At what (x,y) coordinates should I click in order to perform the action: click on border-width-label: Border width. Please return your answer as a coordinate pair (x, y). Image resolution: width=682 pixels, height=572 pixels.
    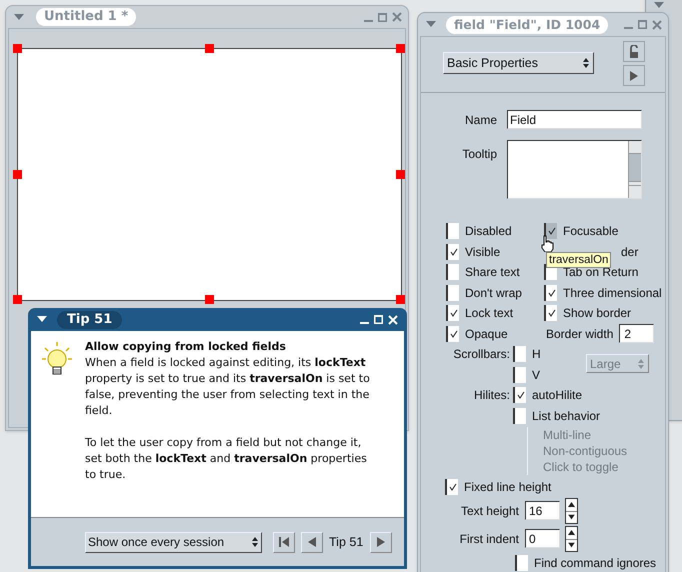
    Looking at the image, I should click on (580, 334).